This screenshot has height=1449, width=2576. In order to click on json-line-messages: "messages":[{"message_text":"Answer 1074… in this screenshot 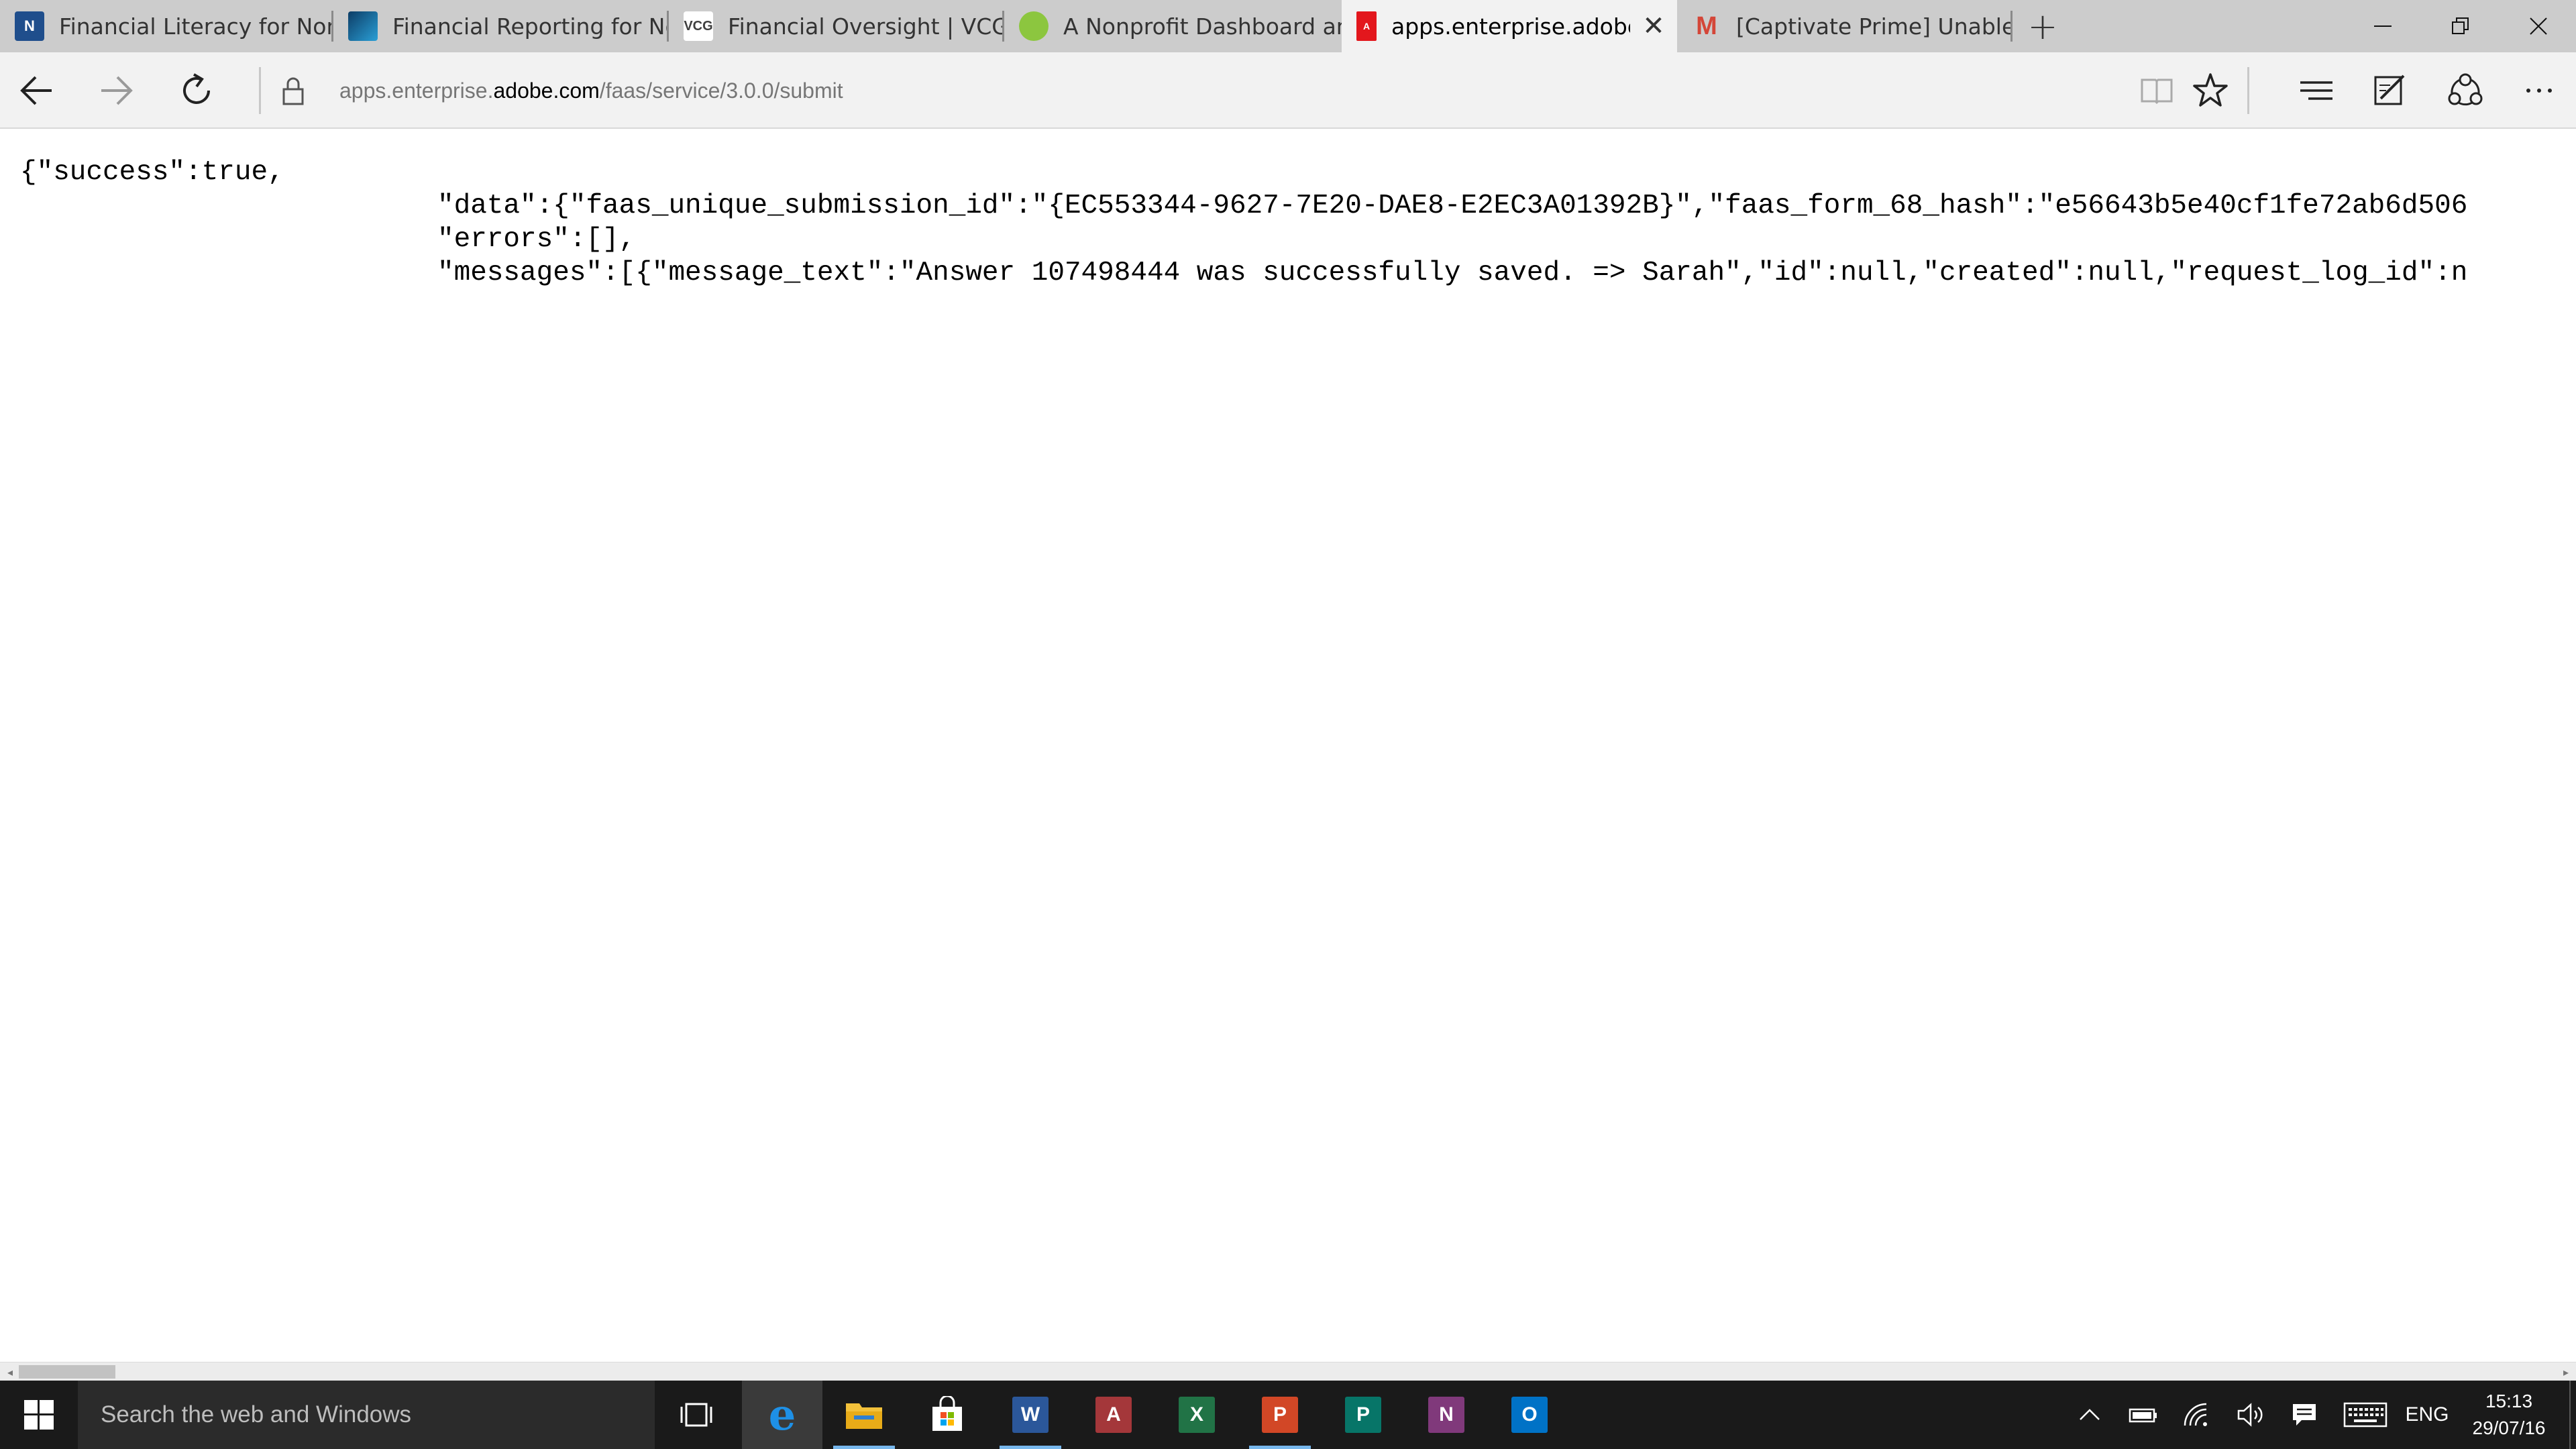, I will do `click(1452, 273)`.